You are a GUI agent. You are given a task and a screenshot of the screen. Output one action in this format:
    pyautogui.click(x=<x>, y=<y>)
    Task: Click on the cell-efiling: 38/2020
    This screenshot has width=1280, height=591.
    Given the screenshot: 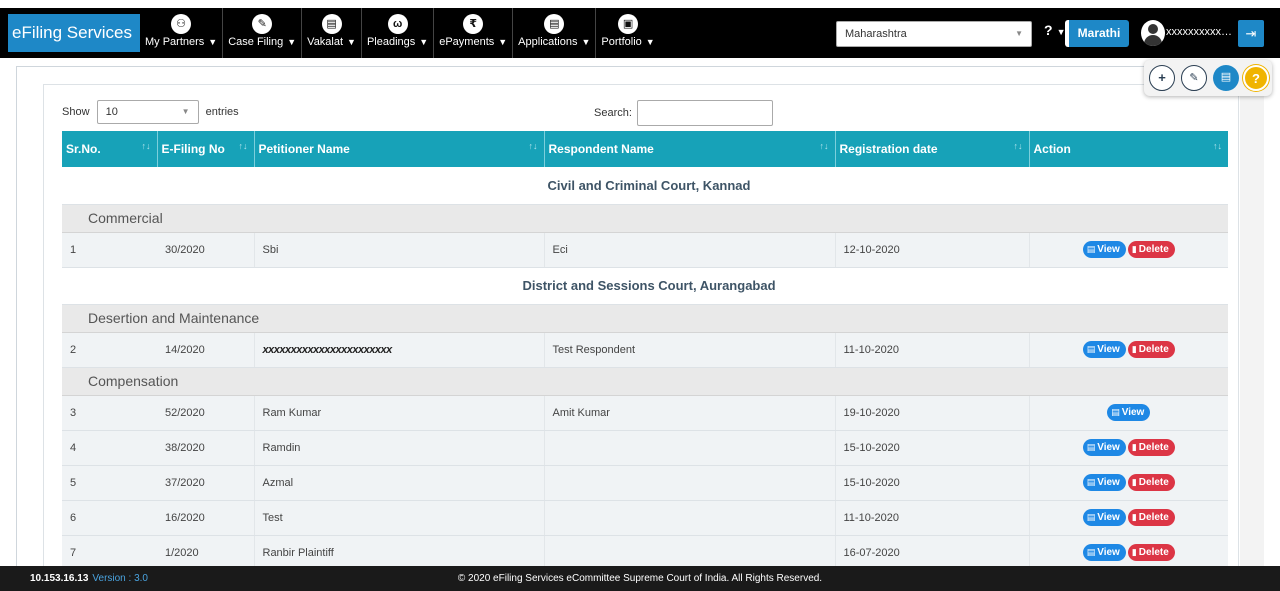 What is the action you would take?
    pyautogui.click(x=205, y=448)
    